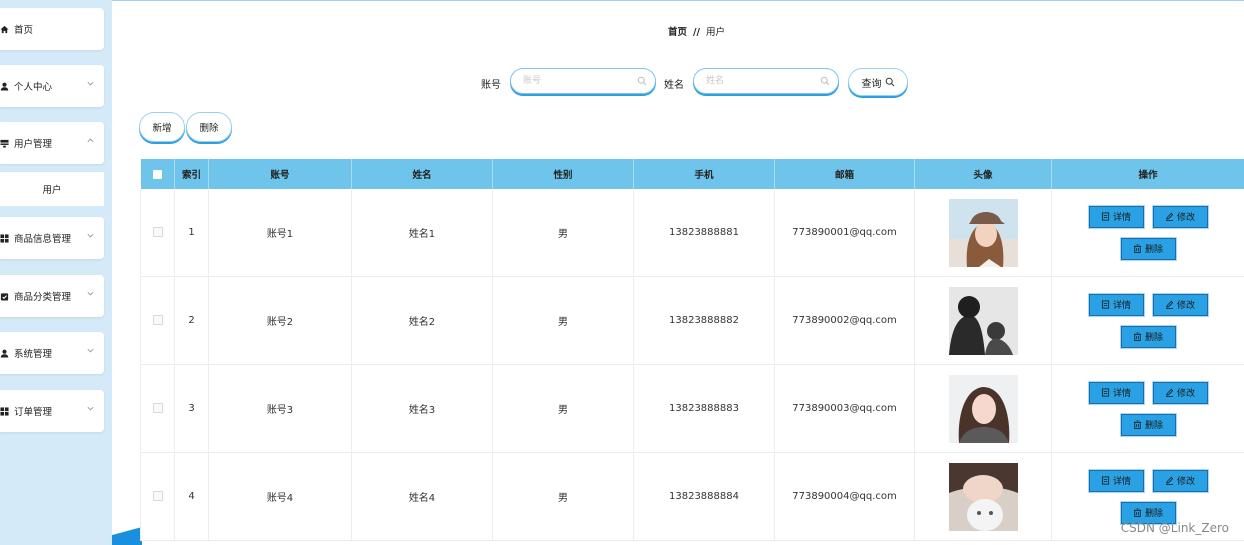  Describe the element at coordinates (761, 81) in the screenshot. I see `name-search-input` at that location.